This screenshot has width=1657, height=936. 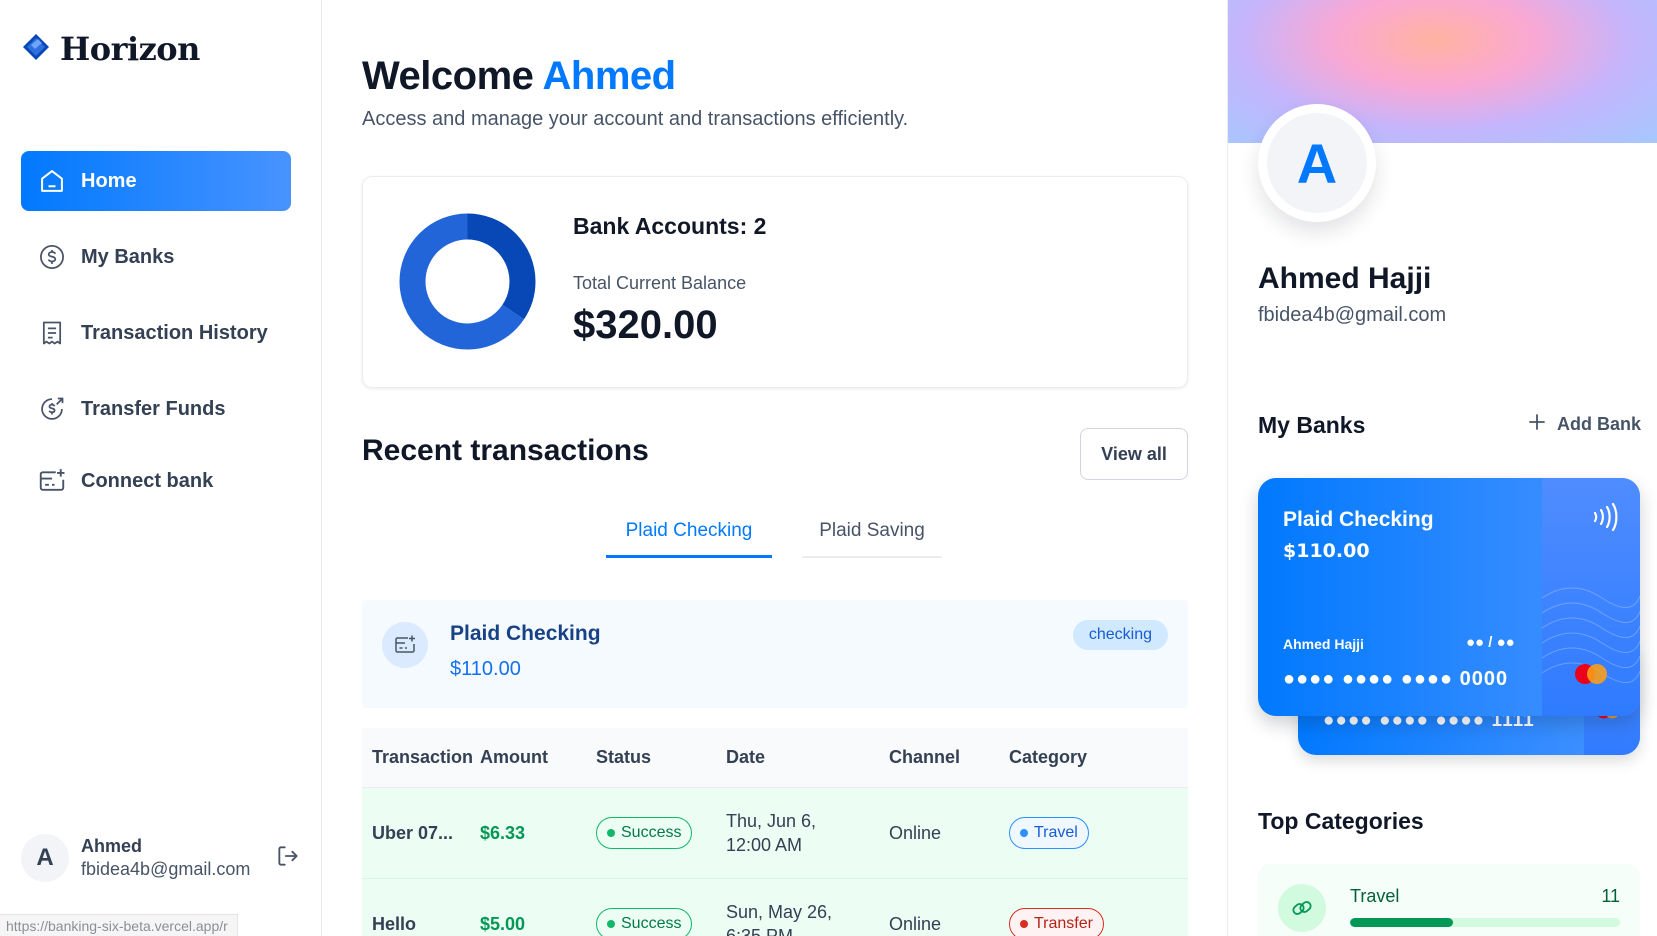 I want to click on sidebar-item-label: My Banks, so click(x=128, y=256).